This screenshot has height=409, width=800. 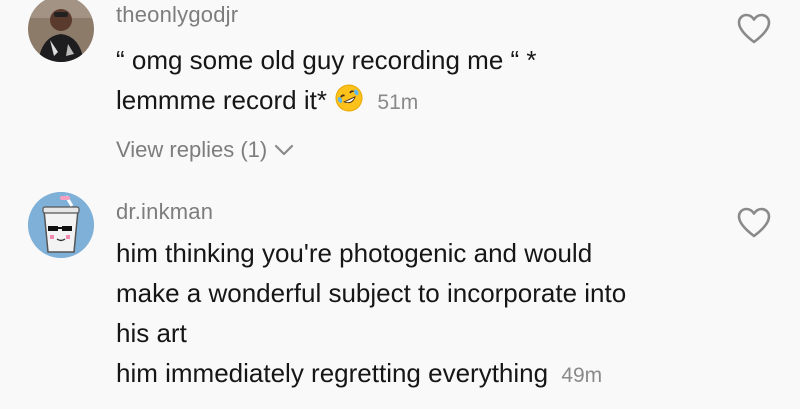 What do you see at coordinates (582, 375) in the screenshot?
I see `comment-timestamp: 49m` at bounding box center [582, 375].